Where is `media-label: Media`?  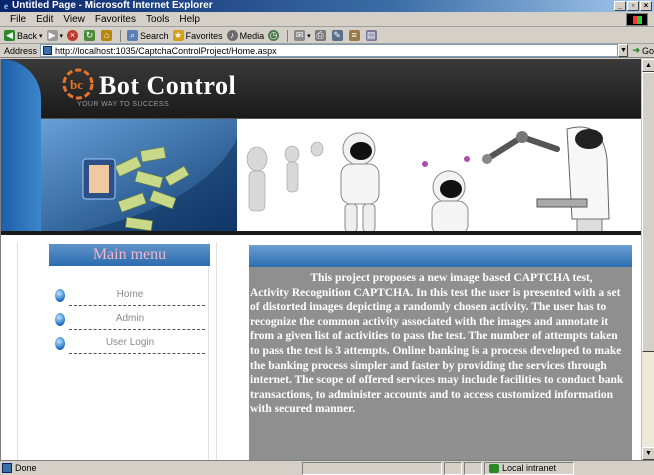
media-label: Media is located at coordinates (252, 35).